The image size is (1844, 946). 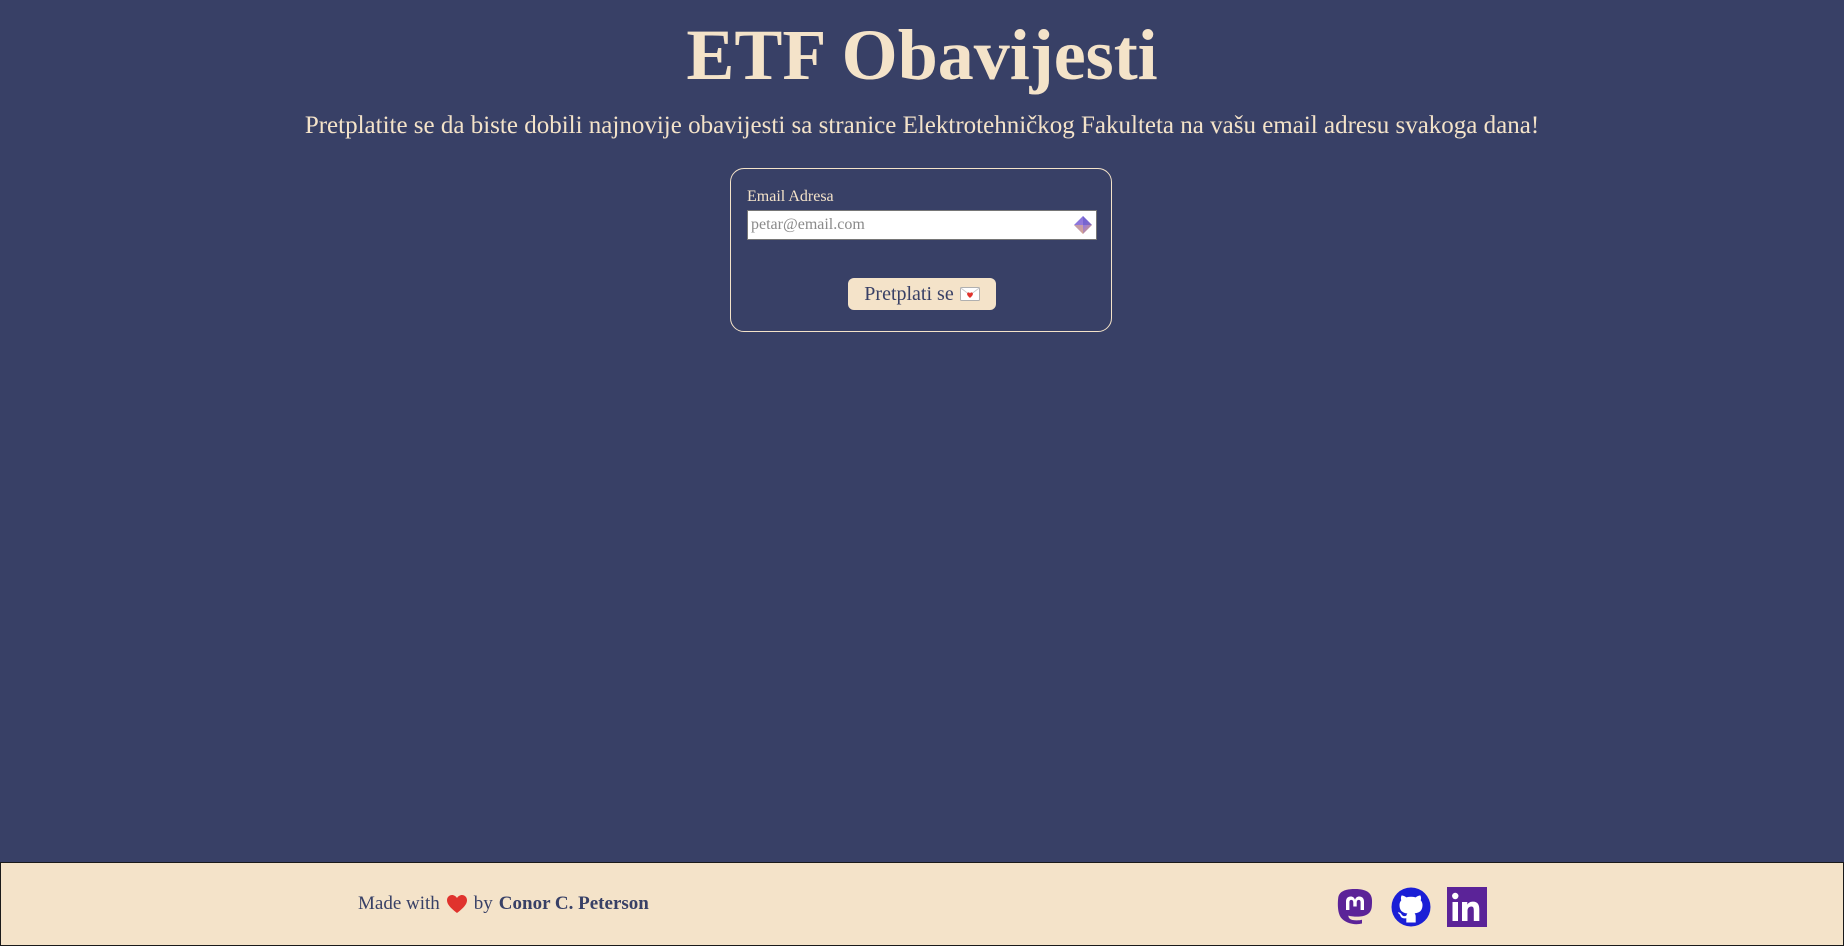 I want to click on made-with-text: Made with, so click(x=399, y=903).